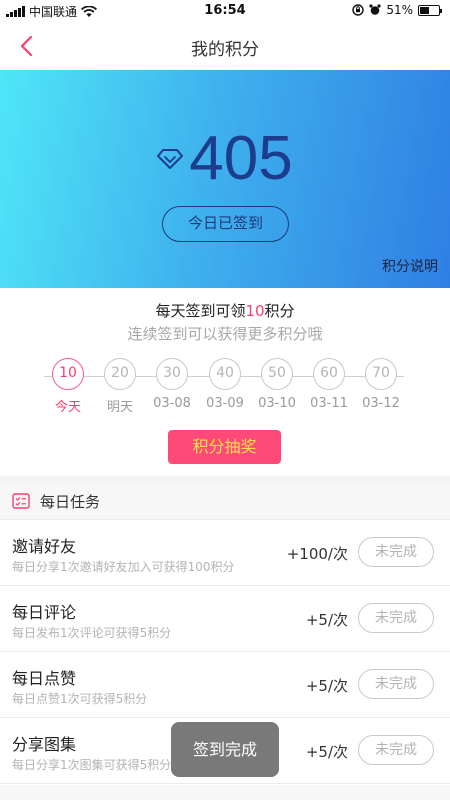 The height and width of the screenshot is (800, 450). What do you see at coordinates (399, 10) in the screenshot?
I see `battery-percent: 51%` at bounding box center [399, 10].